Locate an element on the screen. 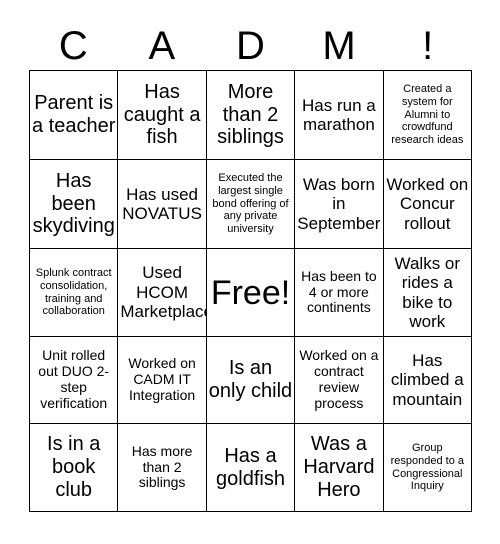  bingo-cell: Worked on CADM IT Integration is located at coordinates (162, 380).